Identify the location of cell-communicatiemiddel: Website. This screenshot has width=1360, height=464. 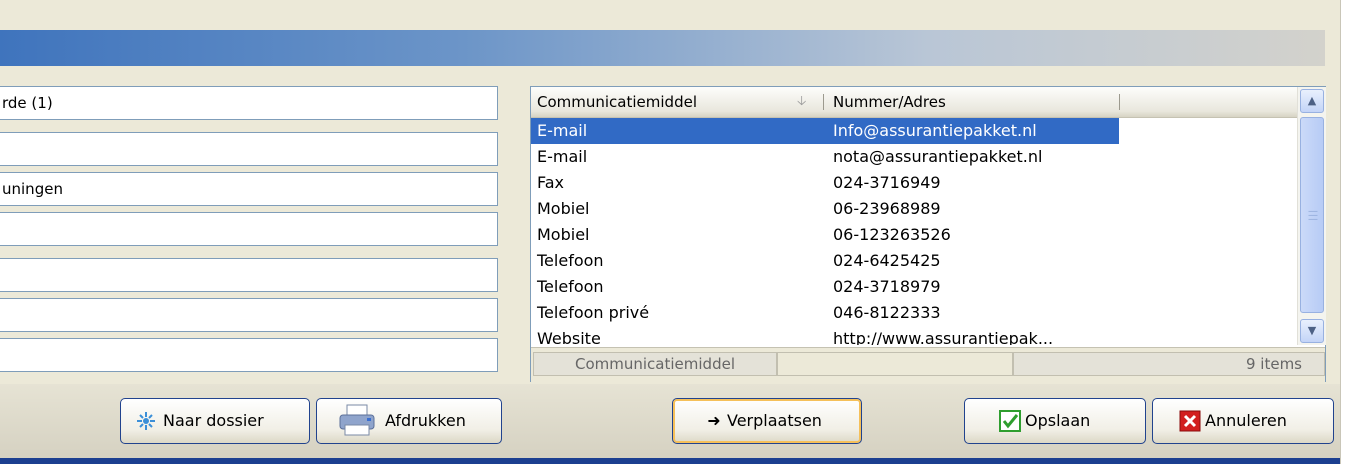
(569, 337).